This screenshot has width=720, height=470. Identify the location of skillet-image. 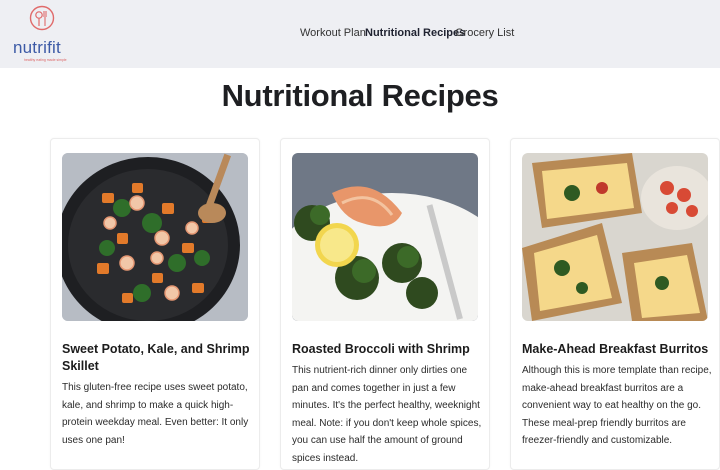
(155, 237).